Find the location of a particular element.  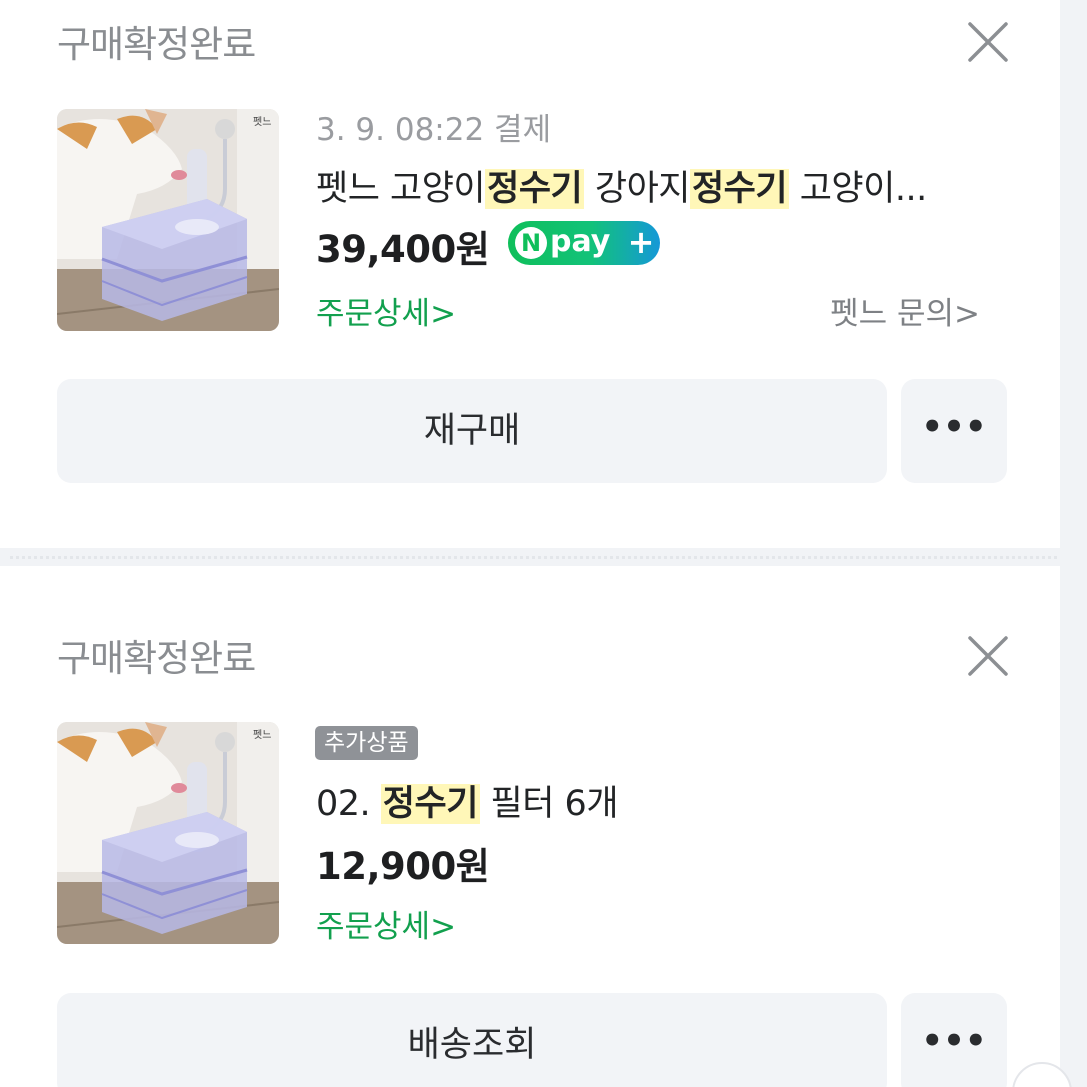

title-text: 강아지 is located at coordinates (637, 189).